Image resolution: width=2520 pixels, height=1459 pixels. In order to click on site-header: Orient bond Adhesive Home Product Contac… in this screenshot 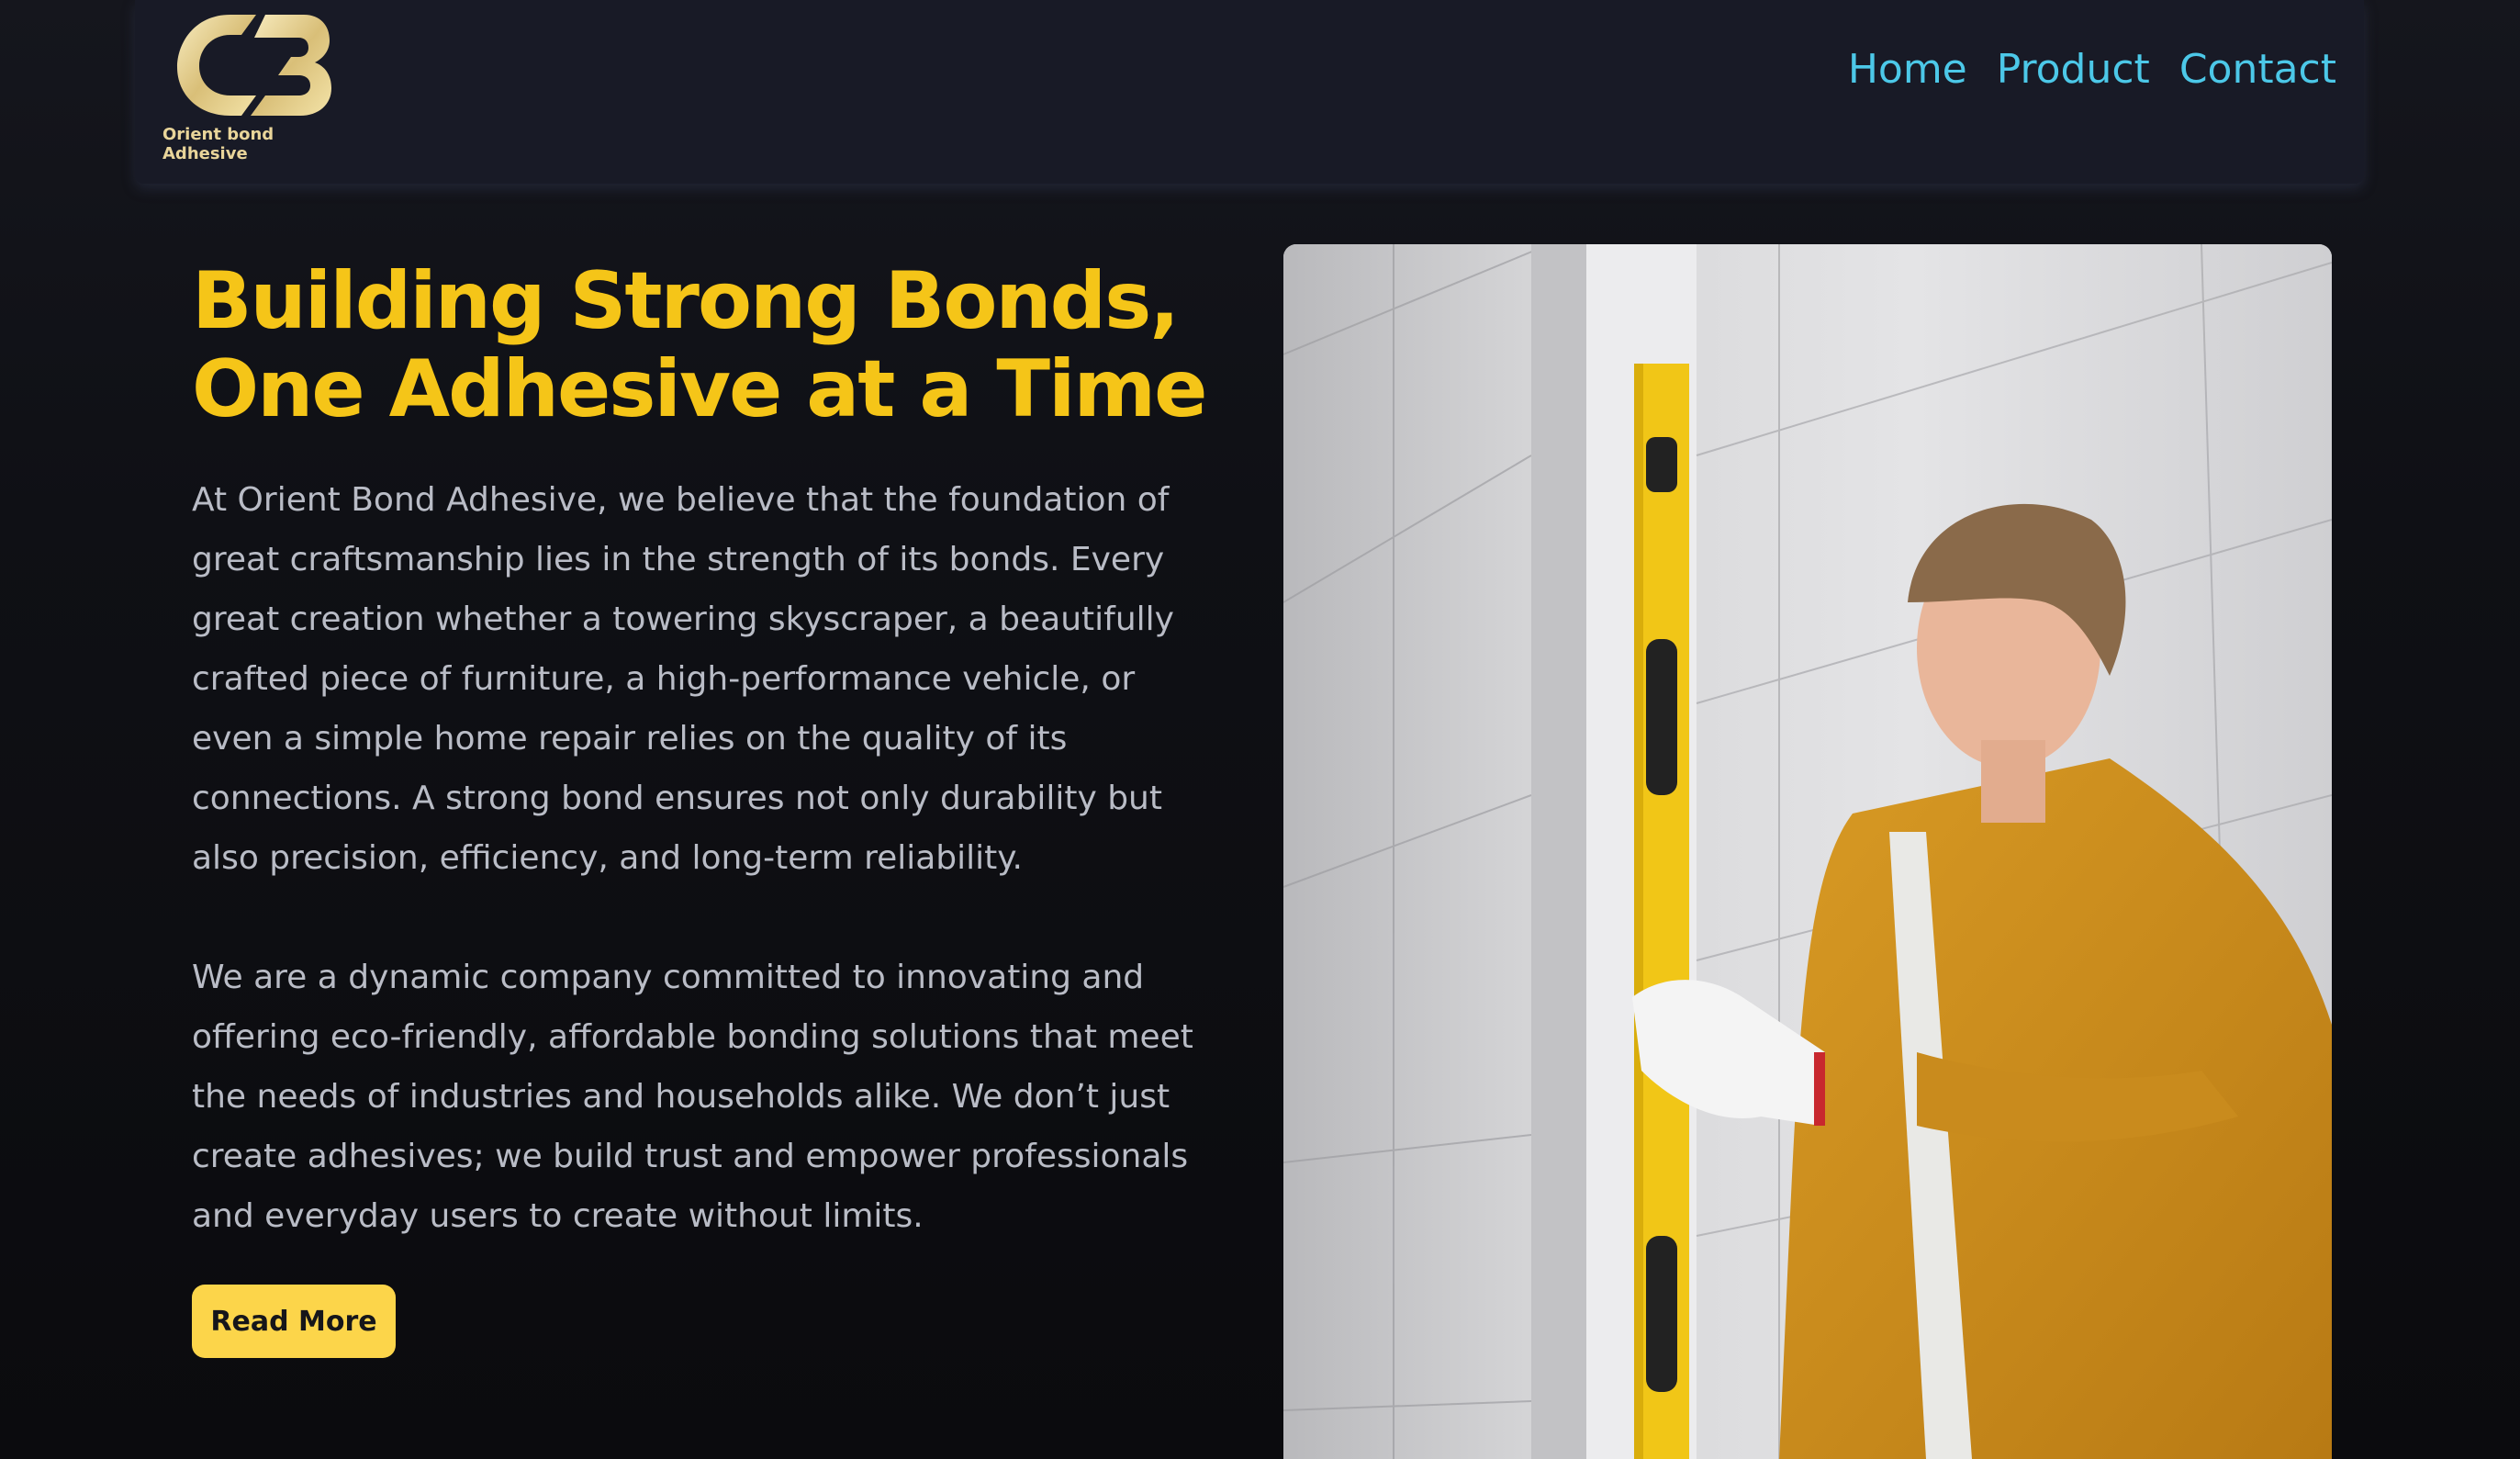, I will do `click(1249, 92)`.